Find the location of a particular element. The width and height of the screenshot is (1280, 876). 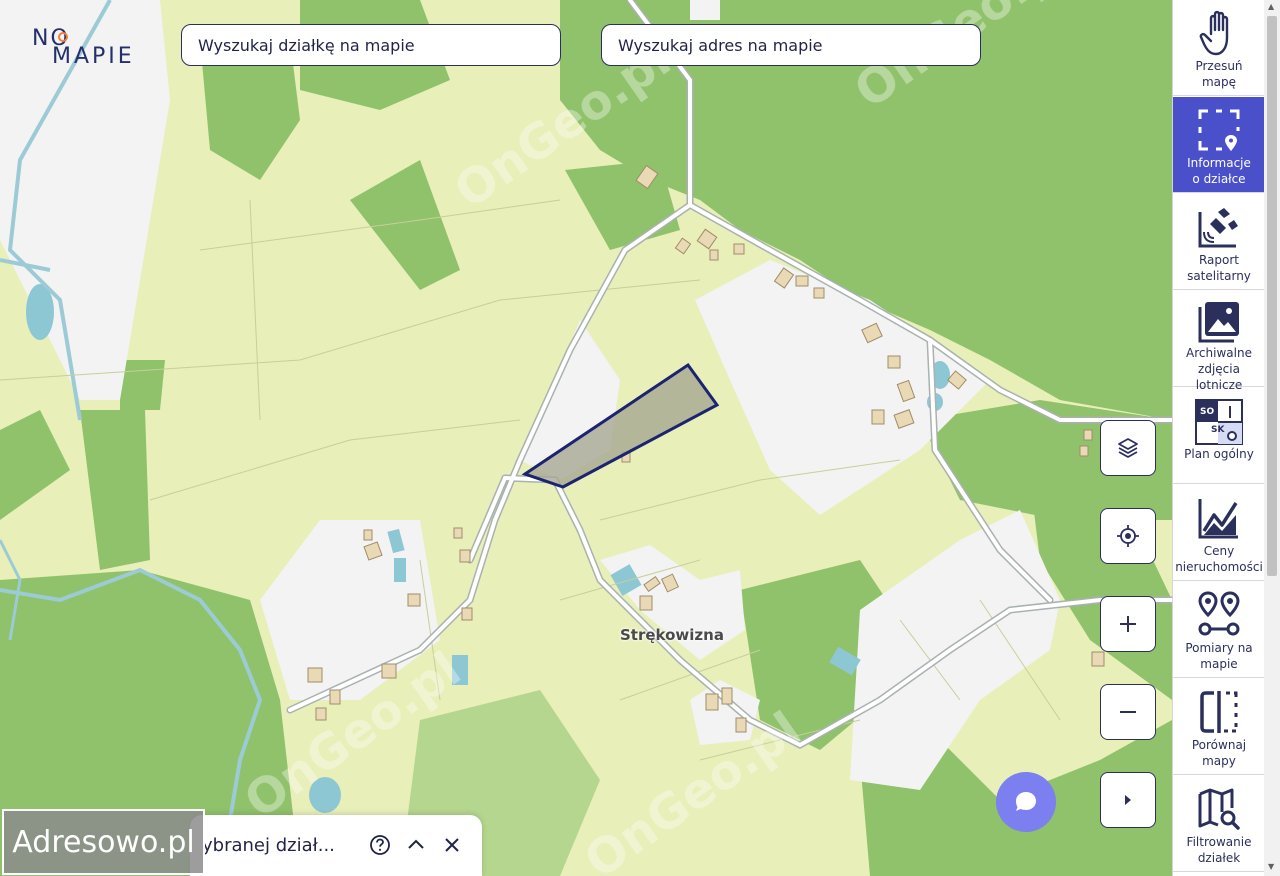

layers-button is located at coordinates (1128, 448).